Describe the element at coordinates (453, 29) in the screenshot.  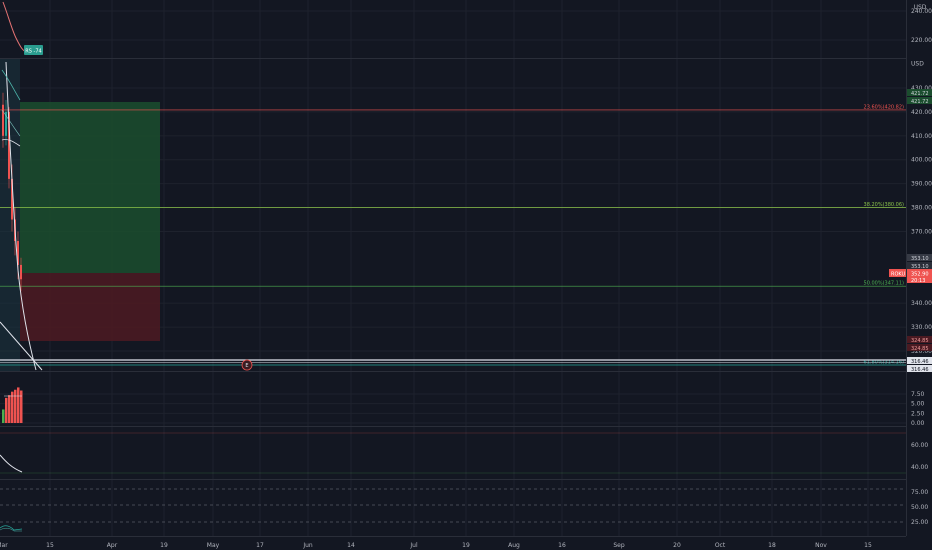
I see `top-pane` at that location.